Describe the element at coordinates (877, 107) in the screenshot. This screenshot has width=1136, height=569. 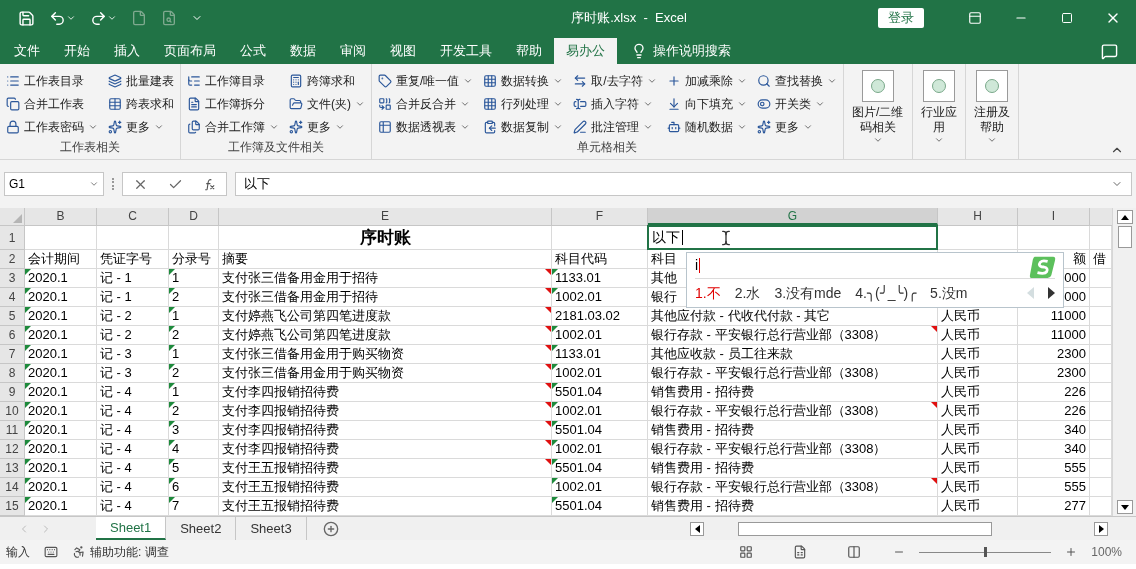
I see `large-ribbon-button: 图片/二维码相关` at that location.